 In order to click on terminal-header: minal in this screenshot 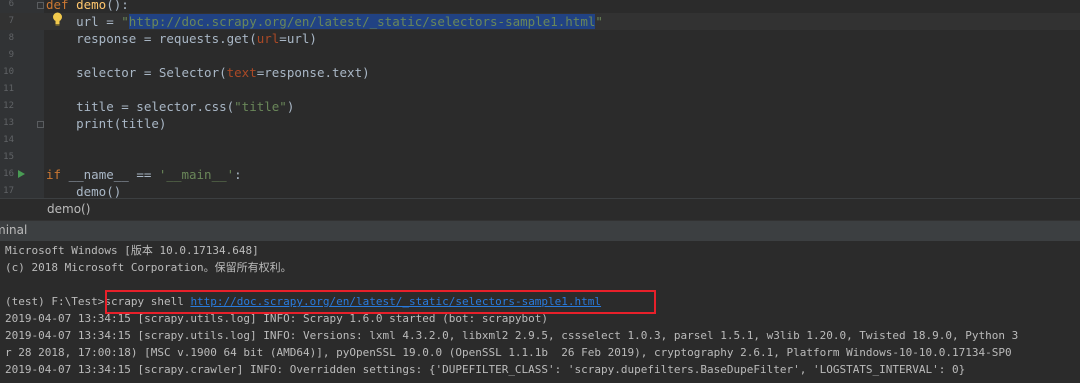, I will do `click(540, 231)`.